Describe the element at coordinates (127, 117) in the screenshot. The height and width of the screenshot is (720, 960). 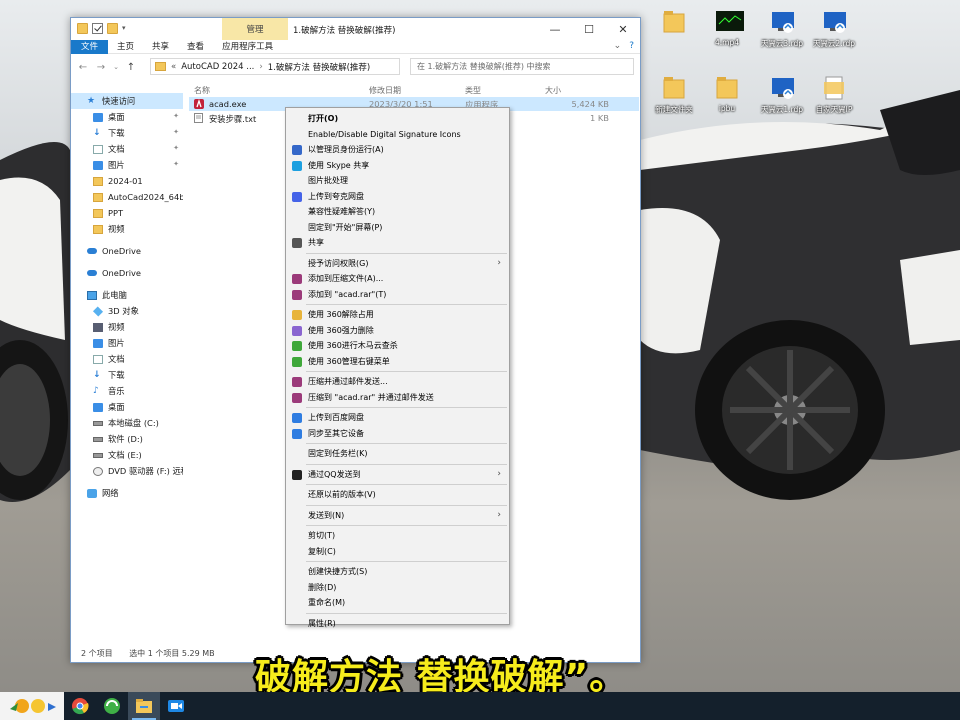
I see `sidebar-item: 桌面 ✦` at that location.